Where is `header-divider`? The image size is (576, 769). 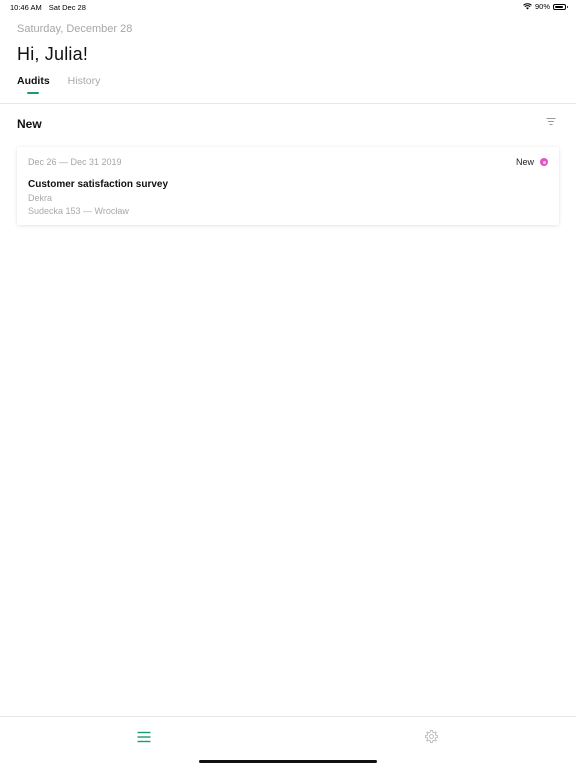 header-divider is located at coordinates (288, 103).